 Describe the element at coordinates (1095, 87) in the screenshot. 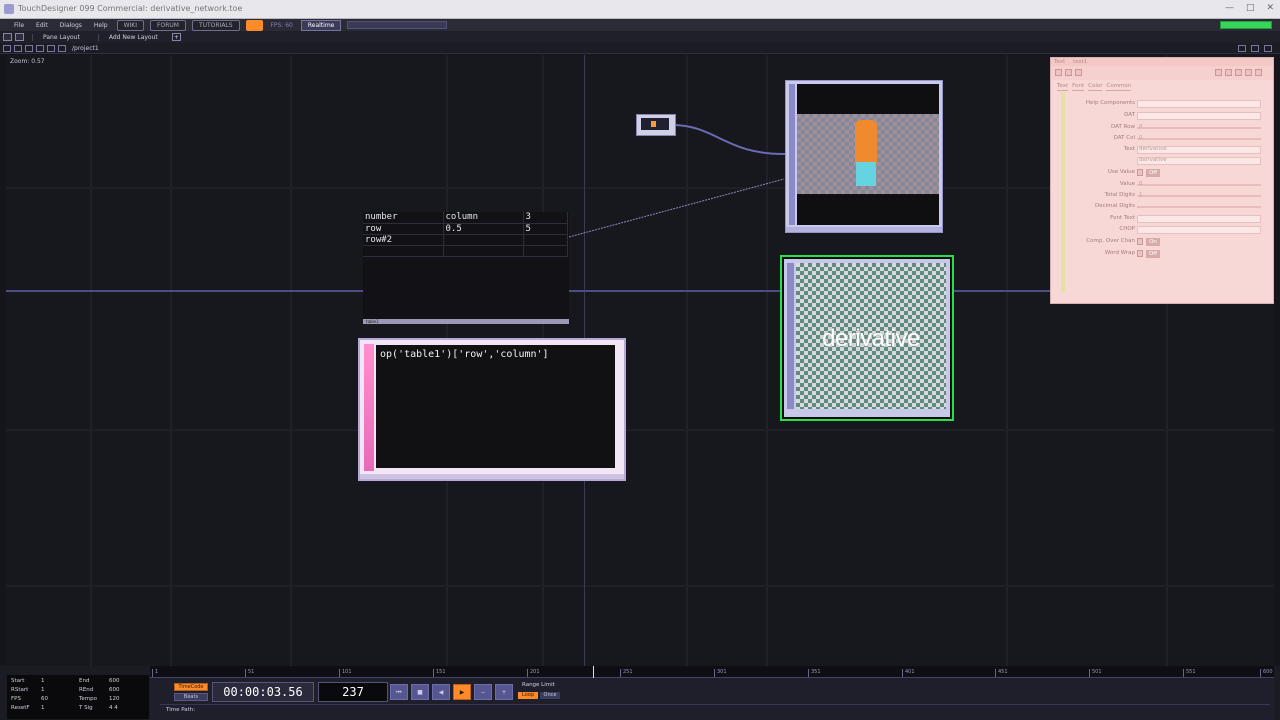

I see `tab-color: Color` at that location.